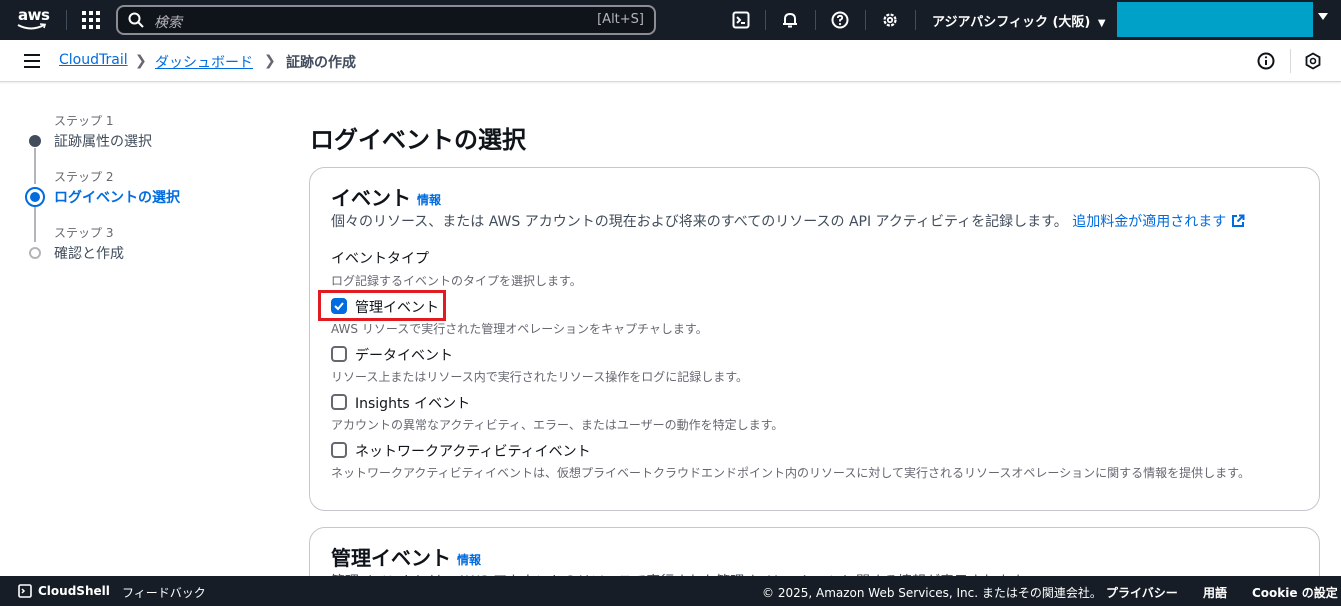 The image size is (1341, 606). What do you see at coordinates (540, 377) in the screenshot?
I see `data-events-description: リソース上またはリソース内で実行されたリソース操作をログに記録します。` at bounding box center [540, 377].